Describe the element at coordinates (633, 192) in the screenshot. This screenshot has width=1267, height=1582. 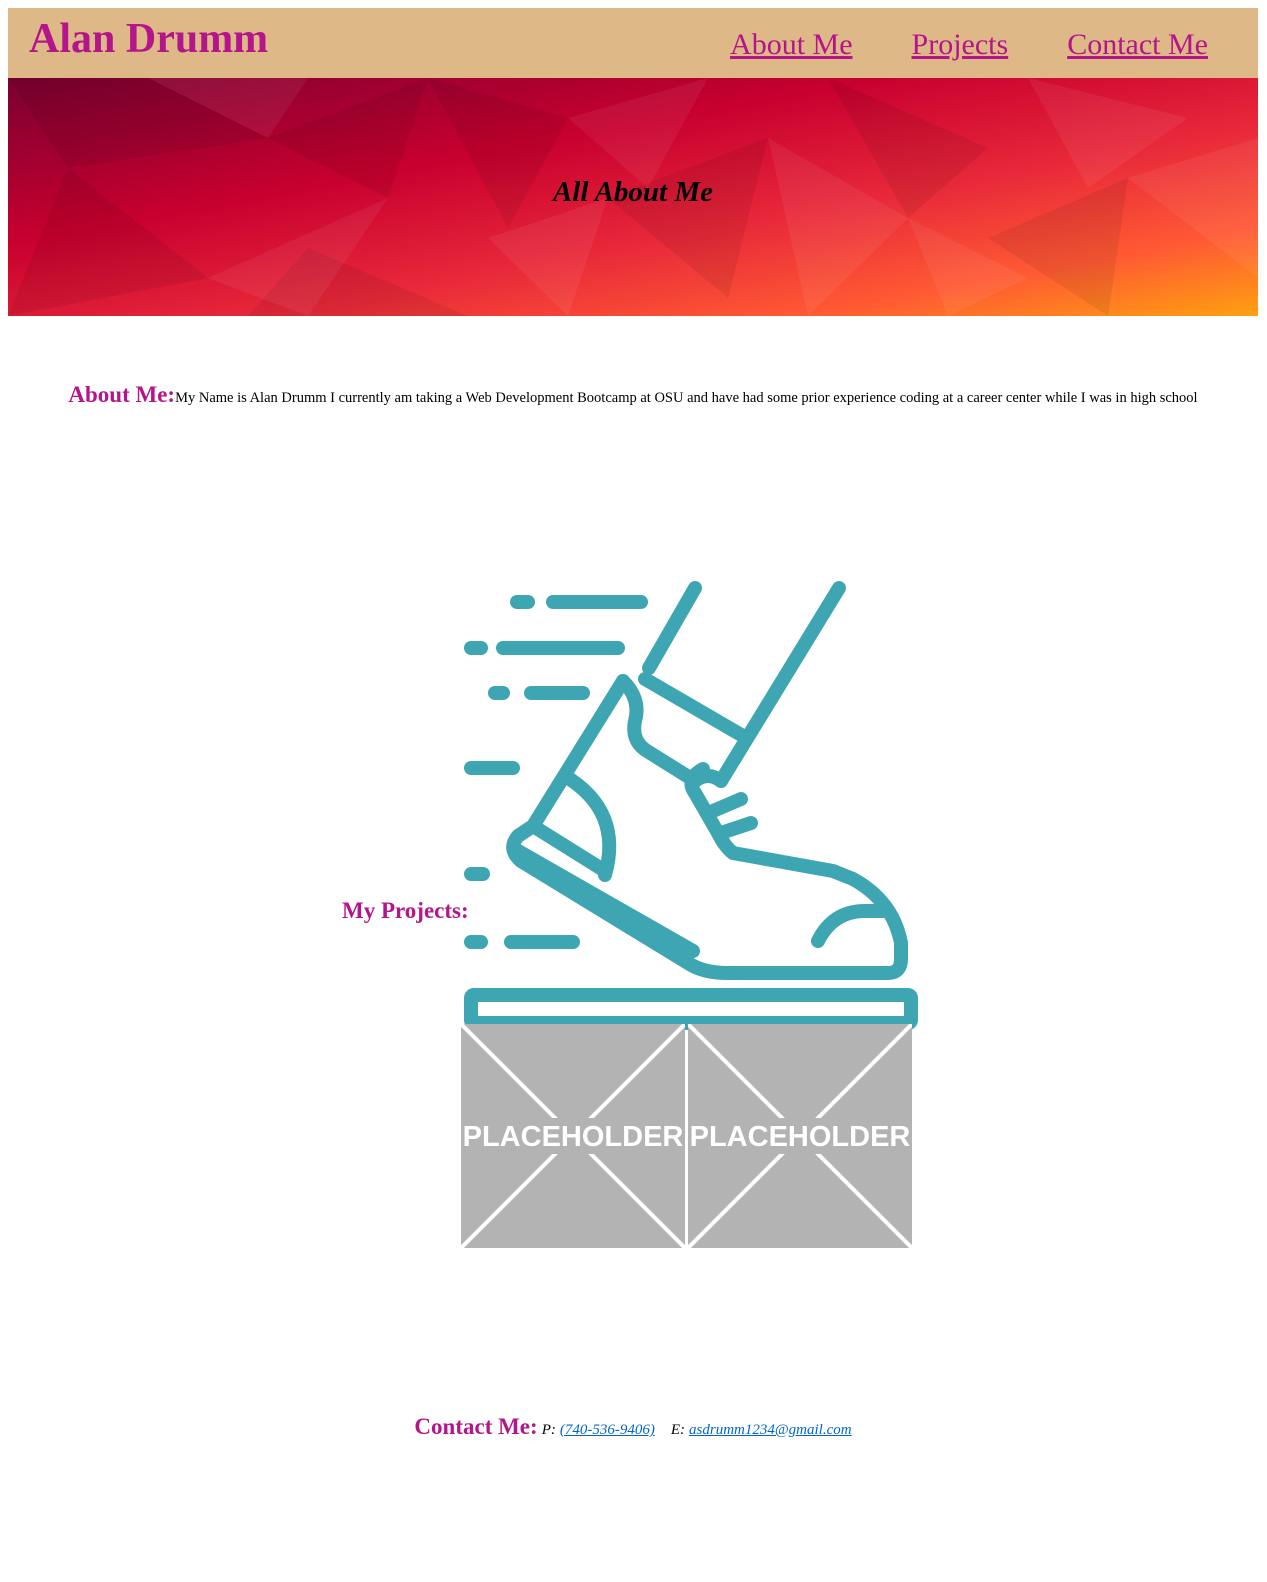
I see `hero-title: All About Me` at that location.